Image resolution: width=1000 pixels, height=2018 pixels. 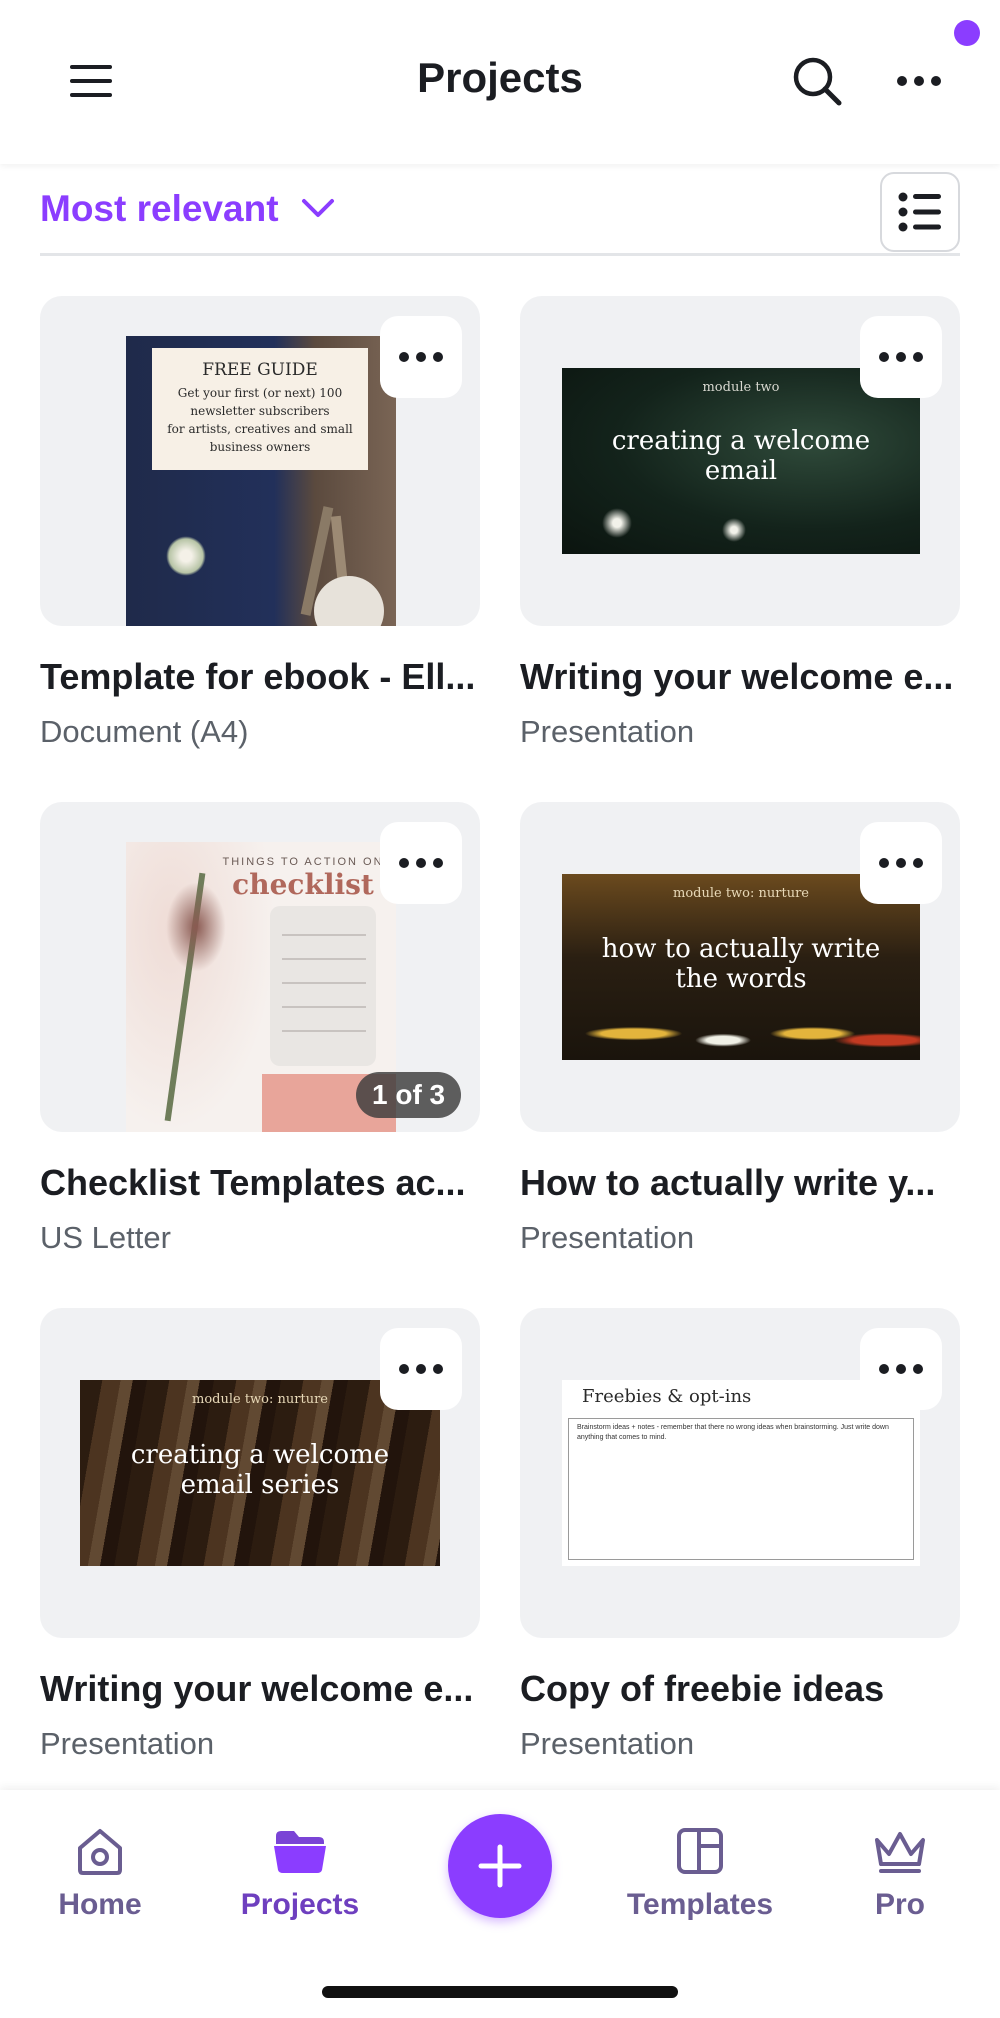 What do you see at coordinates (900, 1874) in the screenshot?
I see `nav-pro: Pro` at bounding box center [900, 1874].